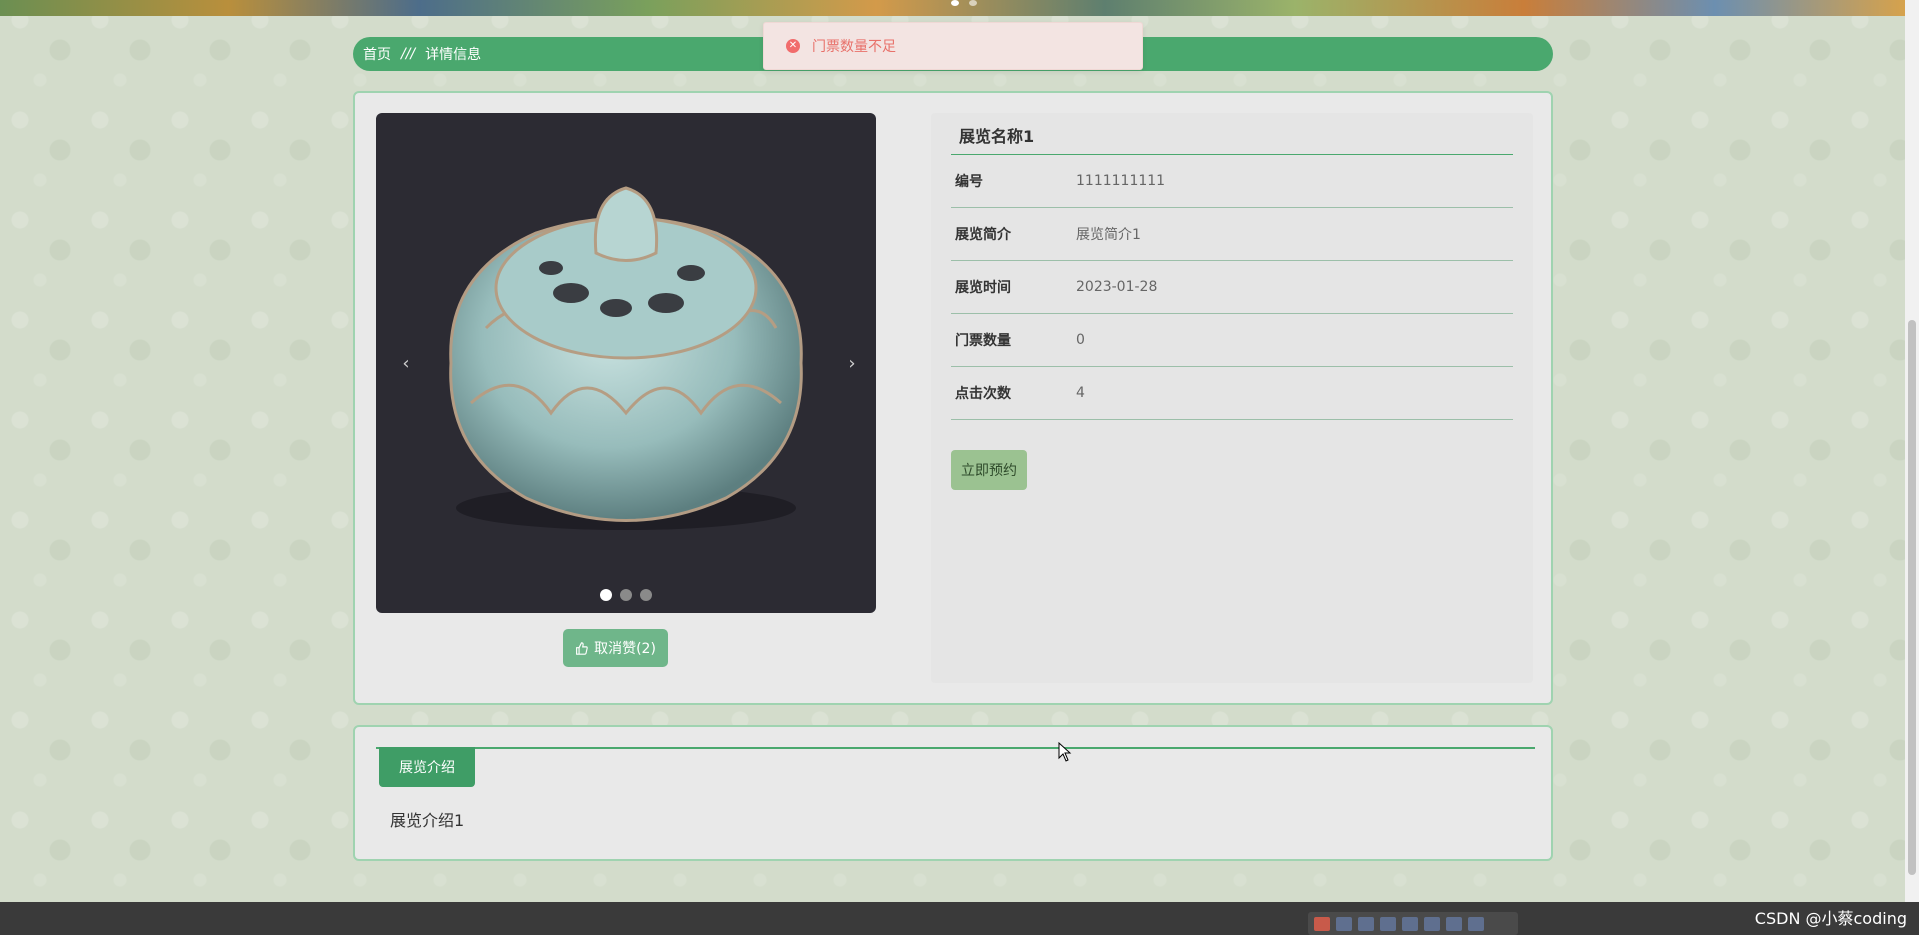 This screenshot has width=1919, height=935. What do you see at coordinates (1080, 393) in the screenshot?
I see `info-value: 4` at bounding box center [1080, 393].